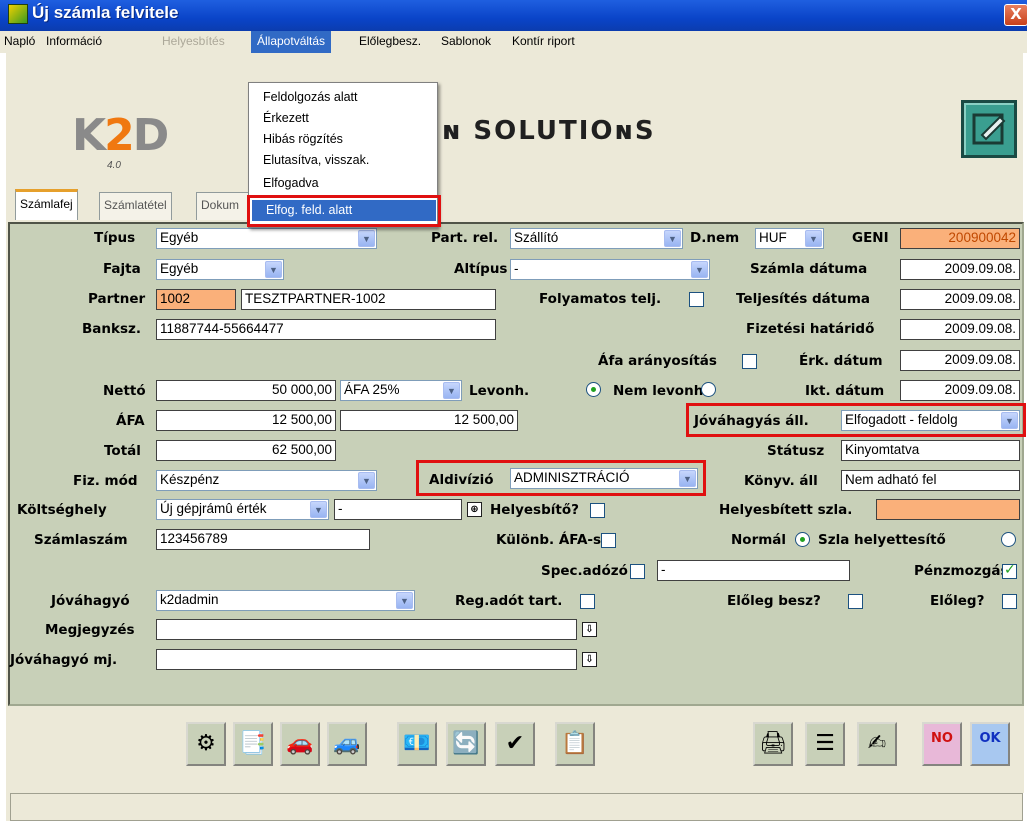  What do you see at coordinates (960, 299) in the screenshot?
I see `teljesites-field: 2009.09.08.` at bounding box center [960, 299].